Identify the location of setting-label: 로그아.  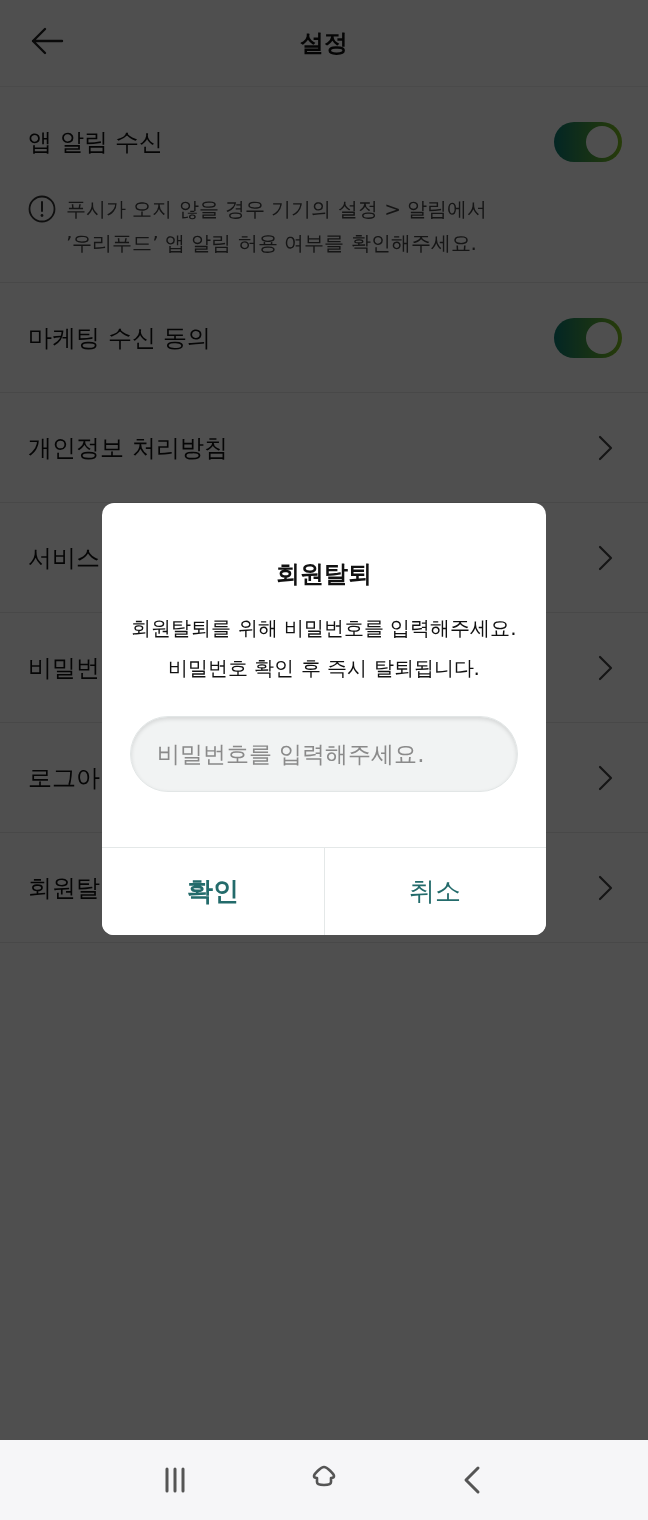
(64, 777).